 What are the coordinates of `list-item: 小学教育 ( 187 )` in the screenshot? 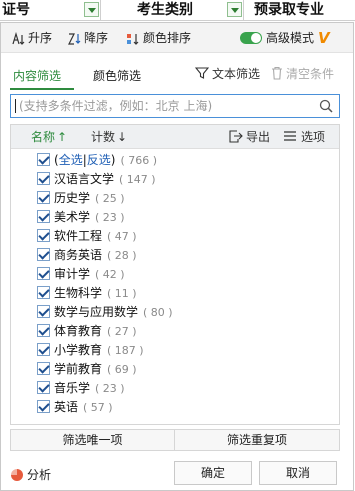 It's located at (175, 350).